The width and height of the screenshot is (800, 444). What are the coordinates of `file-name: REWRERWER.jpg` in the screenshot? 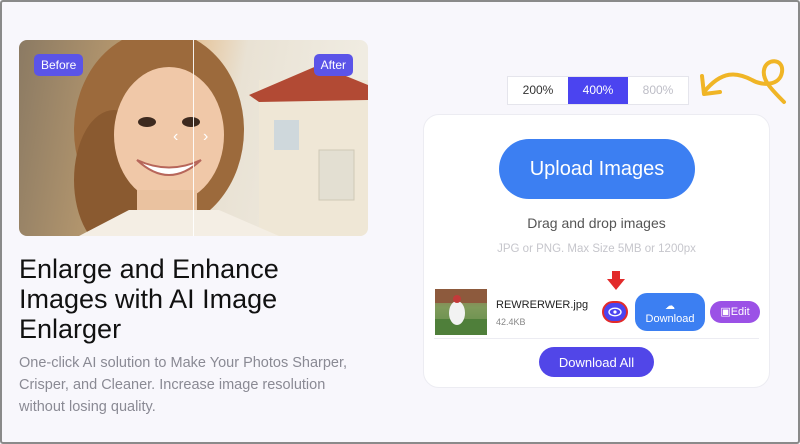 It's located at (542, 305).